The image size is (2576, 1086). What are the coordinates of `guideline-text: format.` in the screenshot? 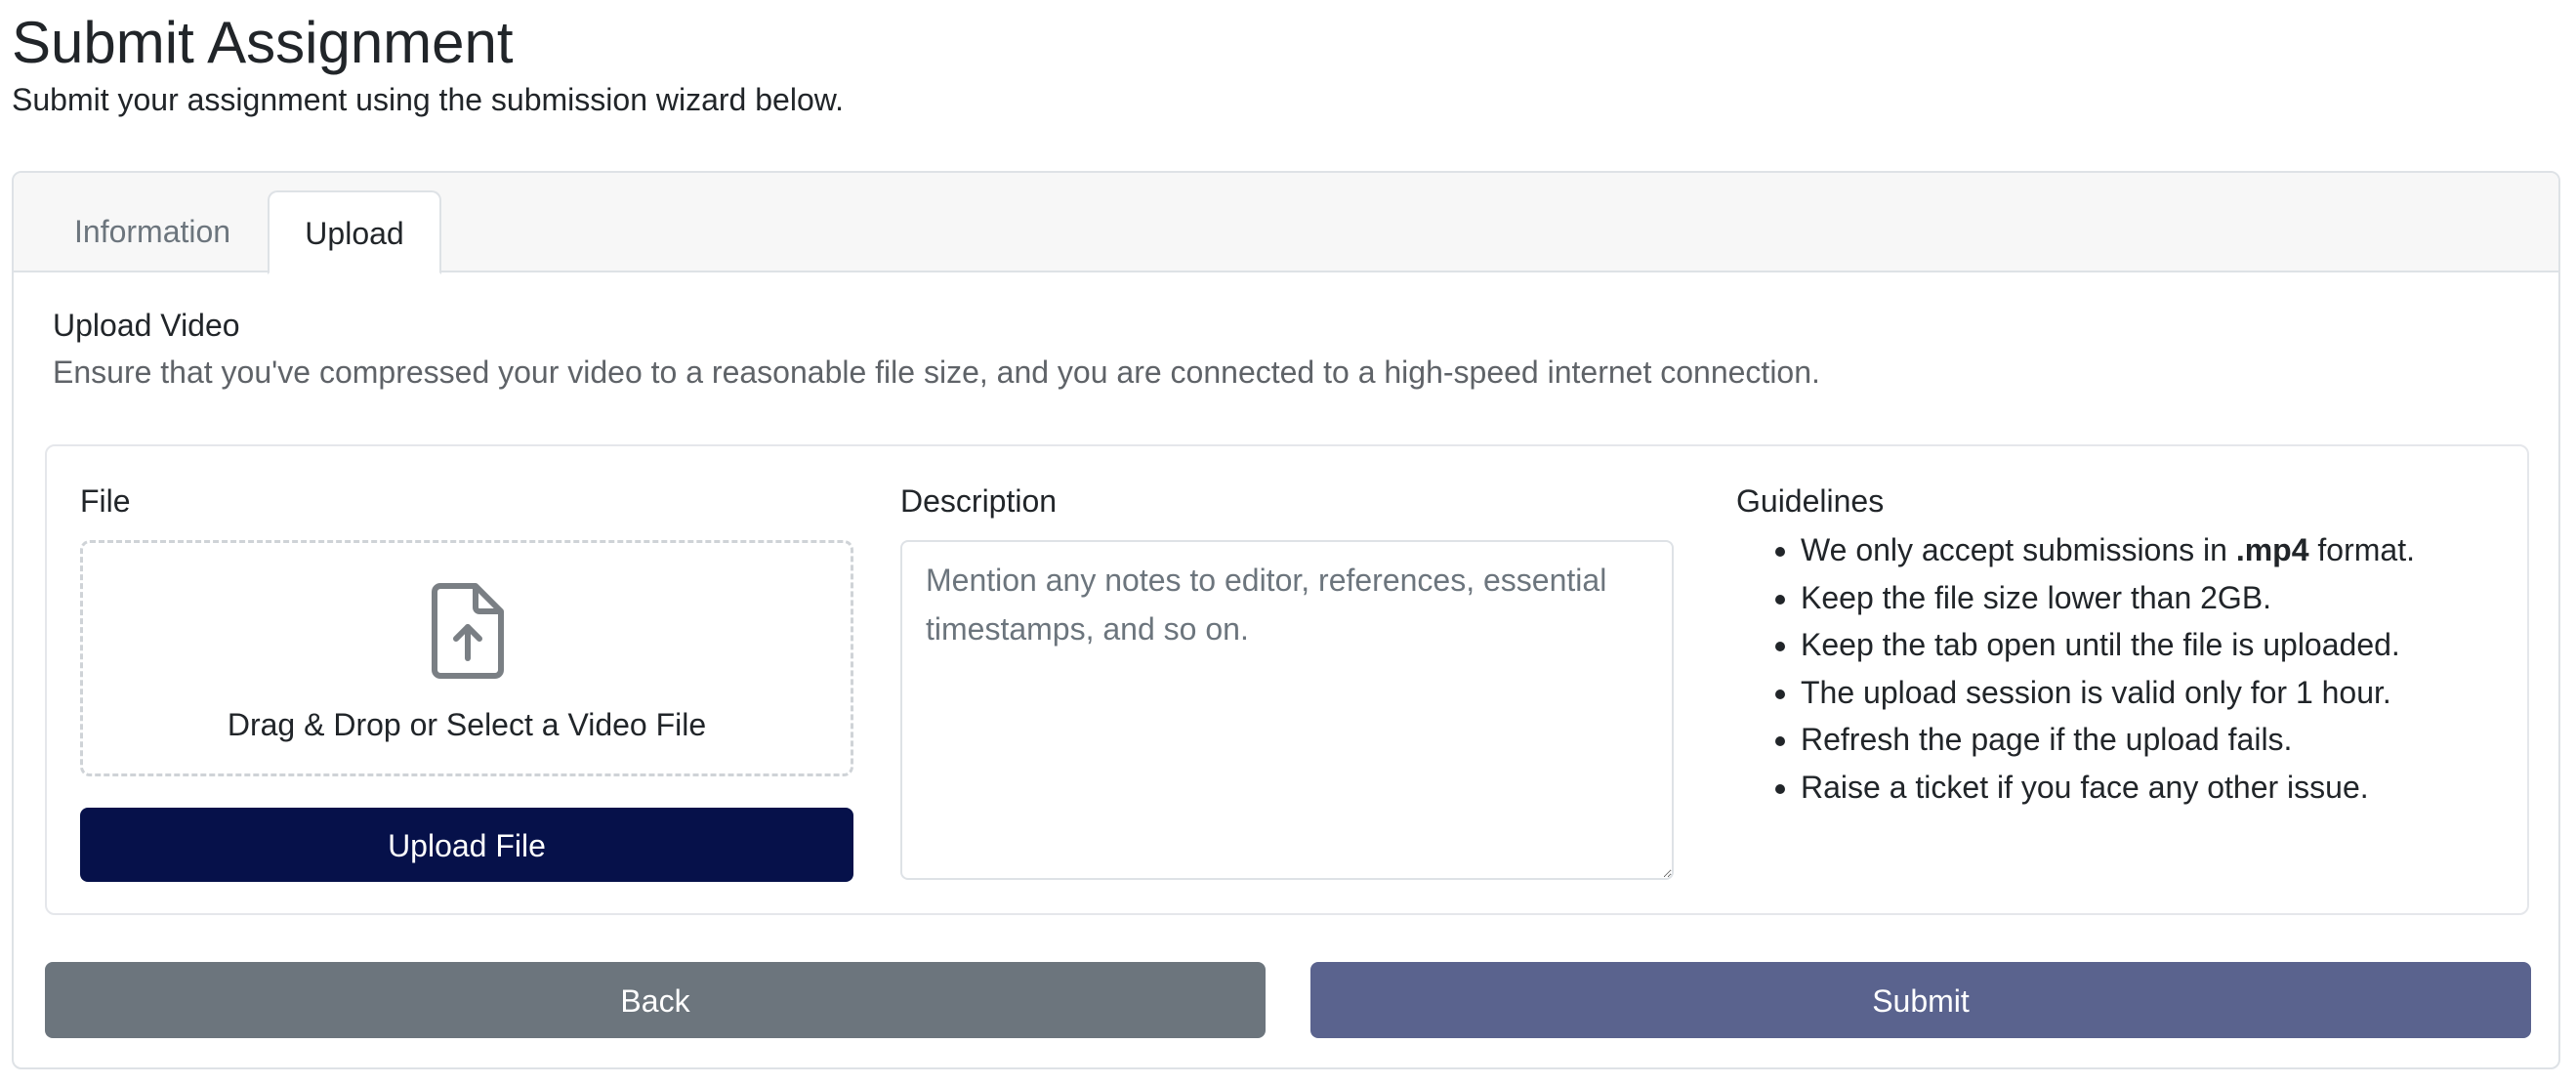 It's located at (2362, 549).